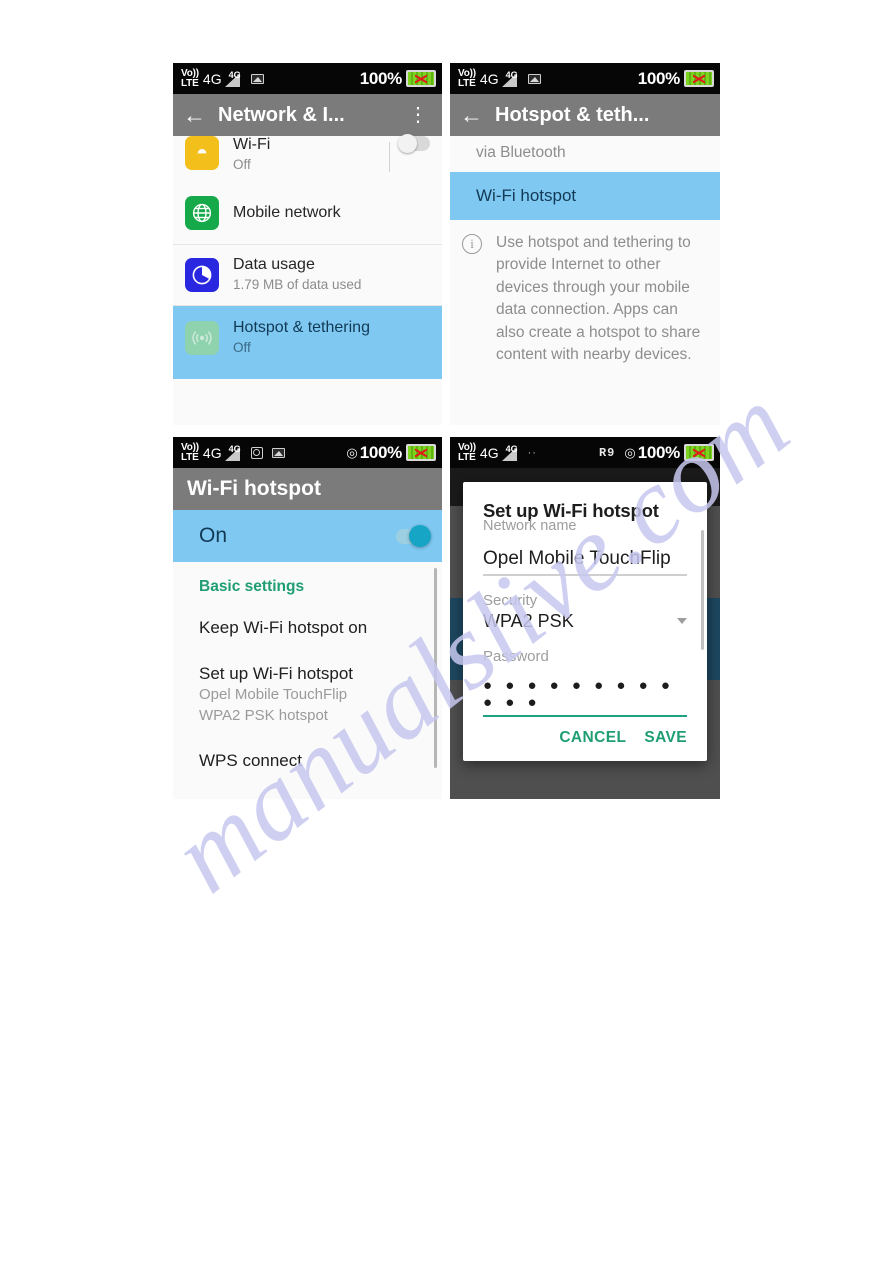 The image size is (893, 1263). I want to click on list-item-sublabel: 1.79 MB of data used, so click(297, 285).